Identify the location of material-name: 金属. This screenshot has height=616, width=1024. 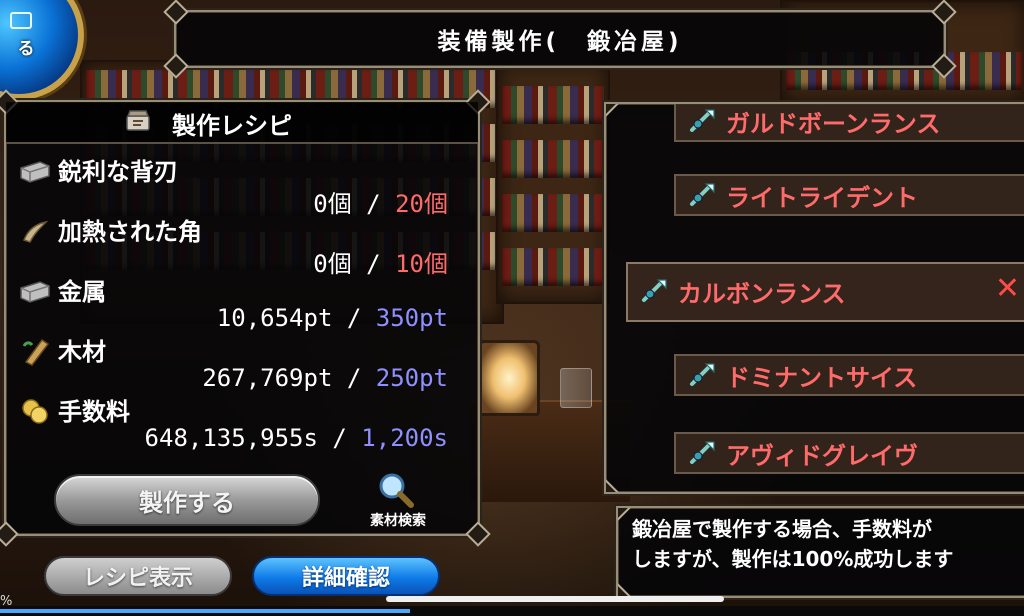
(82, 292).